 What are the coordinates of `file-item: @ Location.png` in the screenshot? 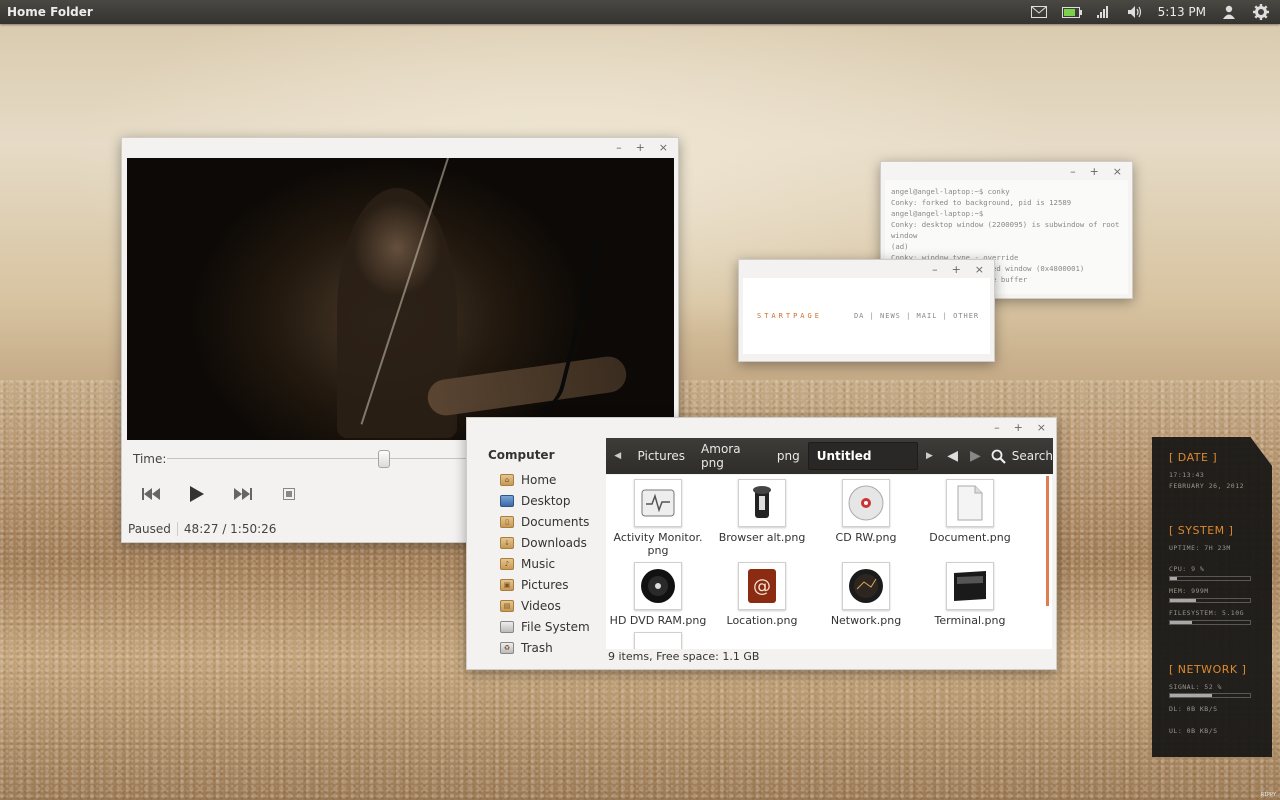 It's located at (762, 594).